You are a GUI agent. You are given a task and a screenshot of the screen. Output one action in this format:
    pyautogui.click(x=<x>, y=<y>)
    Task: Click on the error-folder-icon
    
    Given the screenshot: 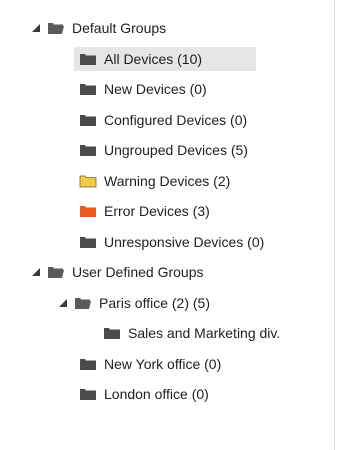 What is the action you would take?
    pyautogui.click(x=88, y=211)
    